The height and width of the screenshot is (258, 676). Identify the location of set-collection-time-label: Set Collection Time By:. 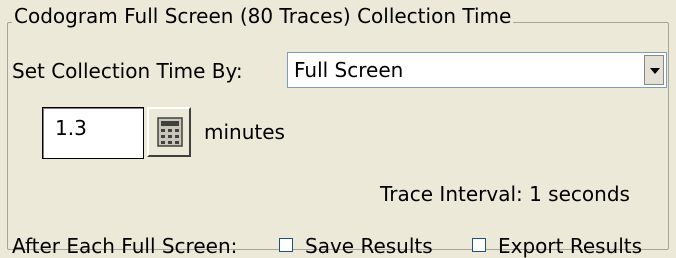
(127, 71).